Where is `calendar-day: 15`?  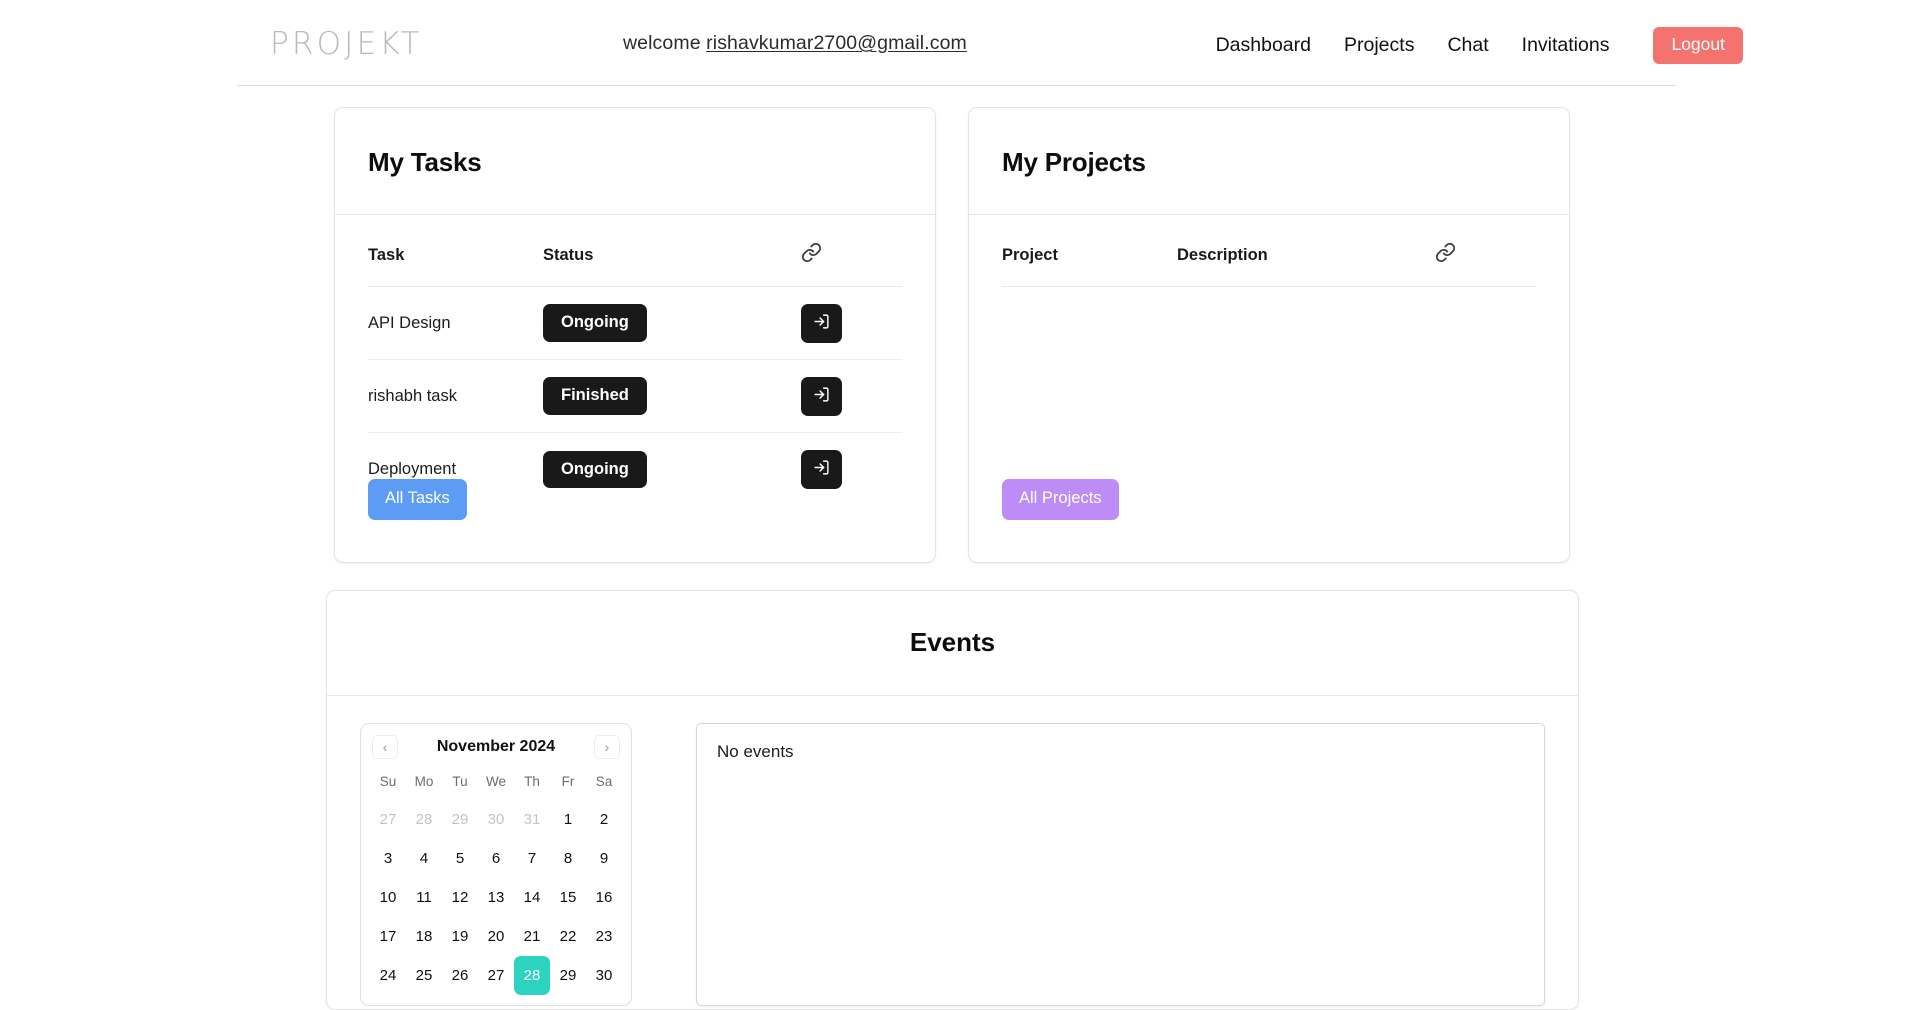
calendar-day: 15 is located at coordinates (568, 897).